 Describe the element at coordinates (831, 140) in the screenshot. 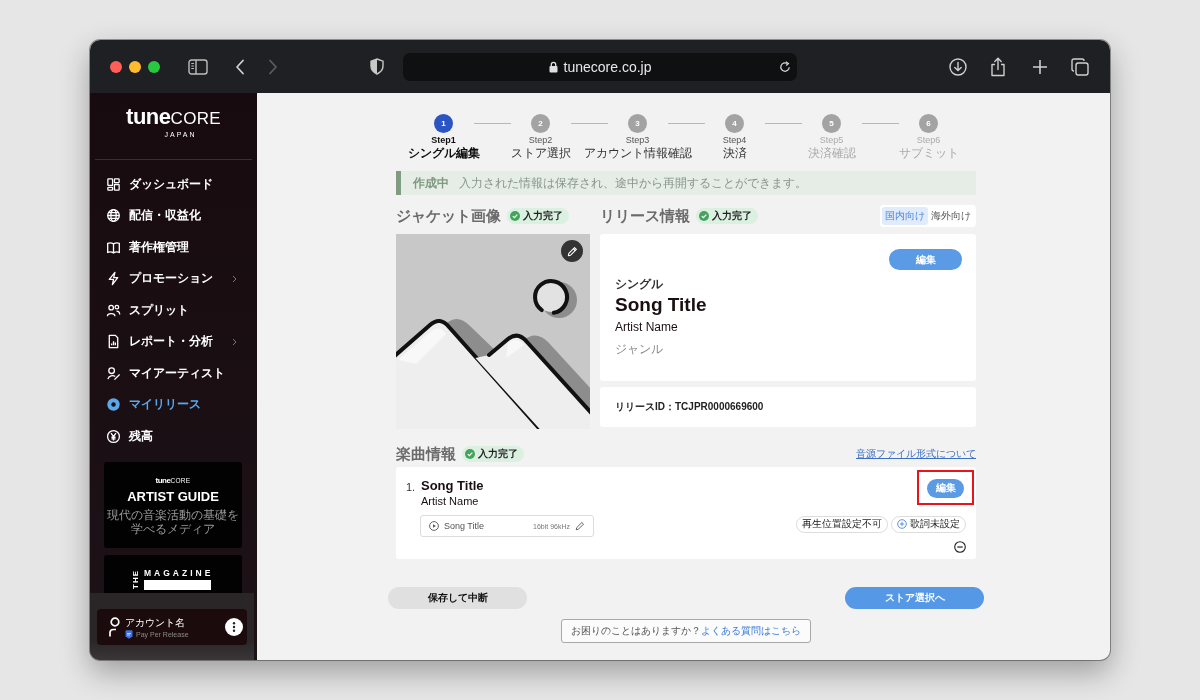

I see `step-title: Step5` at that location.